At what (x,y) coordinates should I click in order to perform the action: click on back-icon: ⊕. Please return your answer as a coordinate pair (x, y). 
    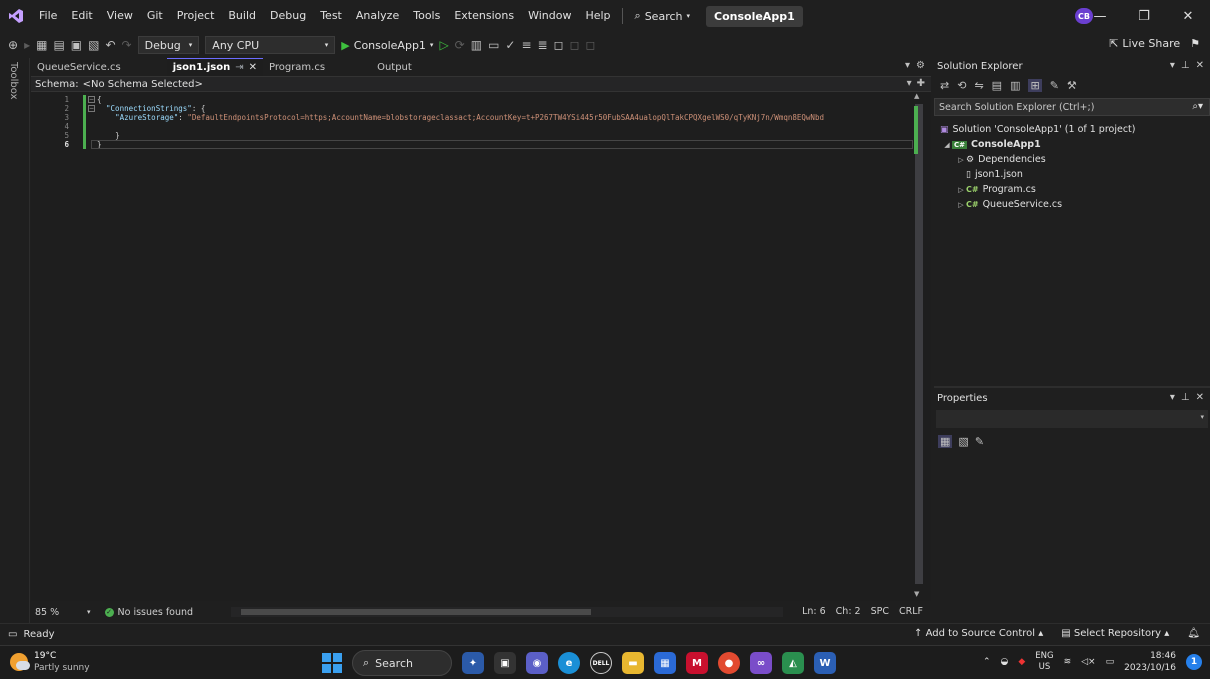
    Looking at the image, I should click on (13, 45).